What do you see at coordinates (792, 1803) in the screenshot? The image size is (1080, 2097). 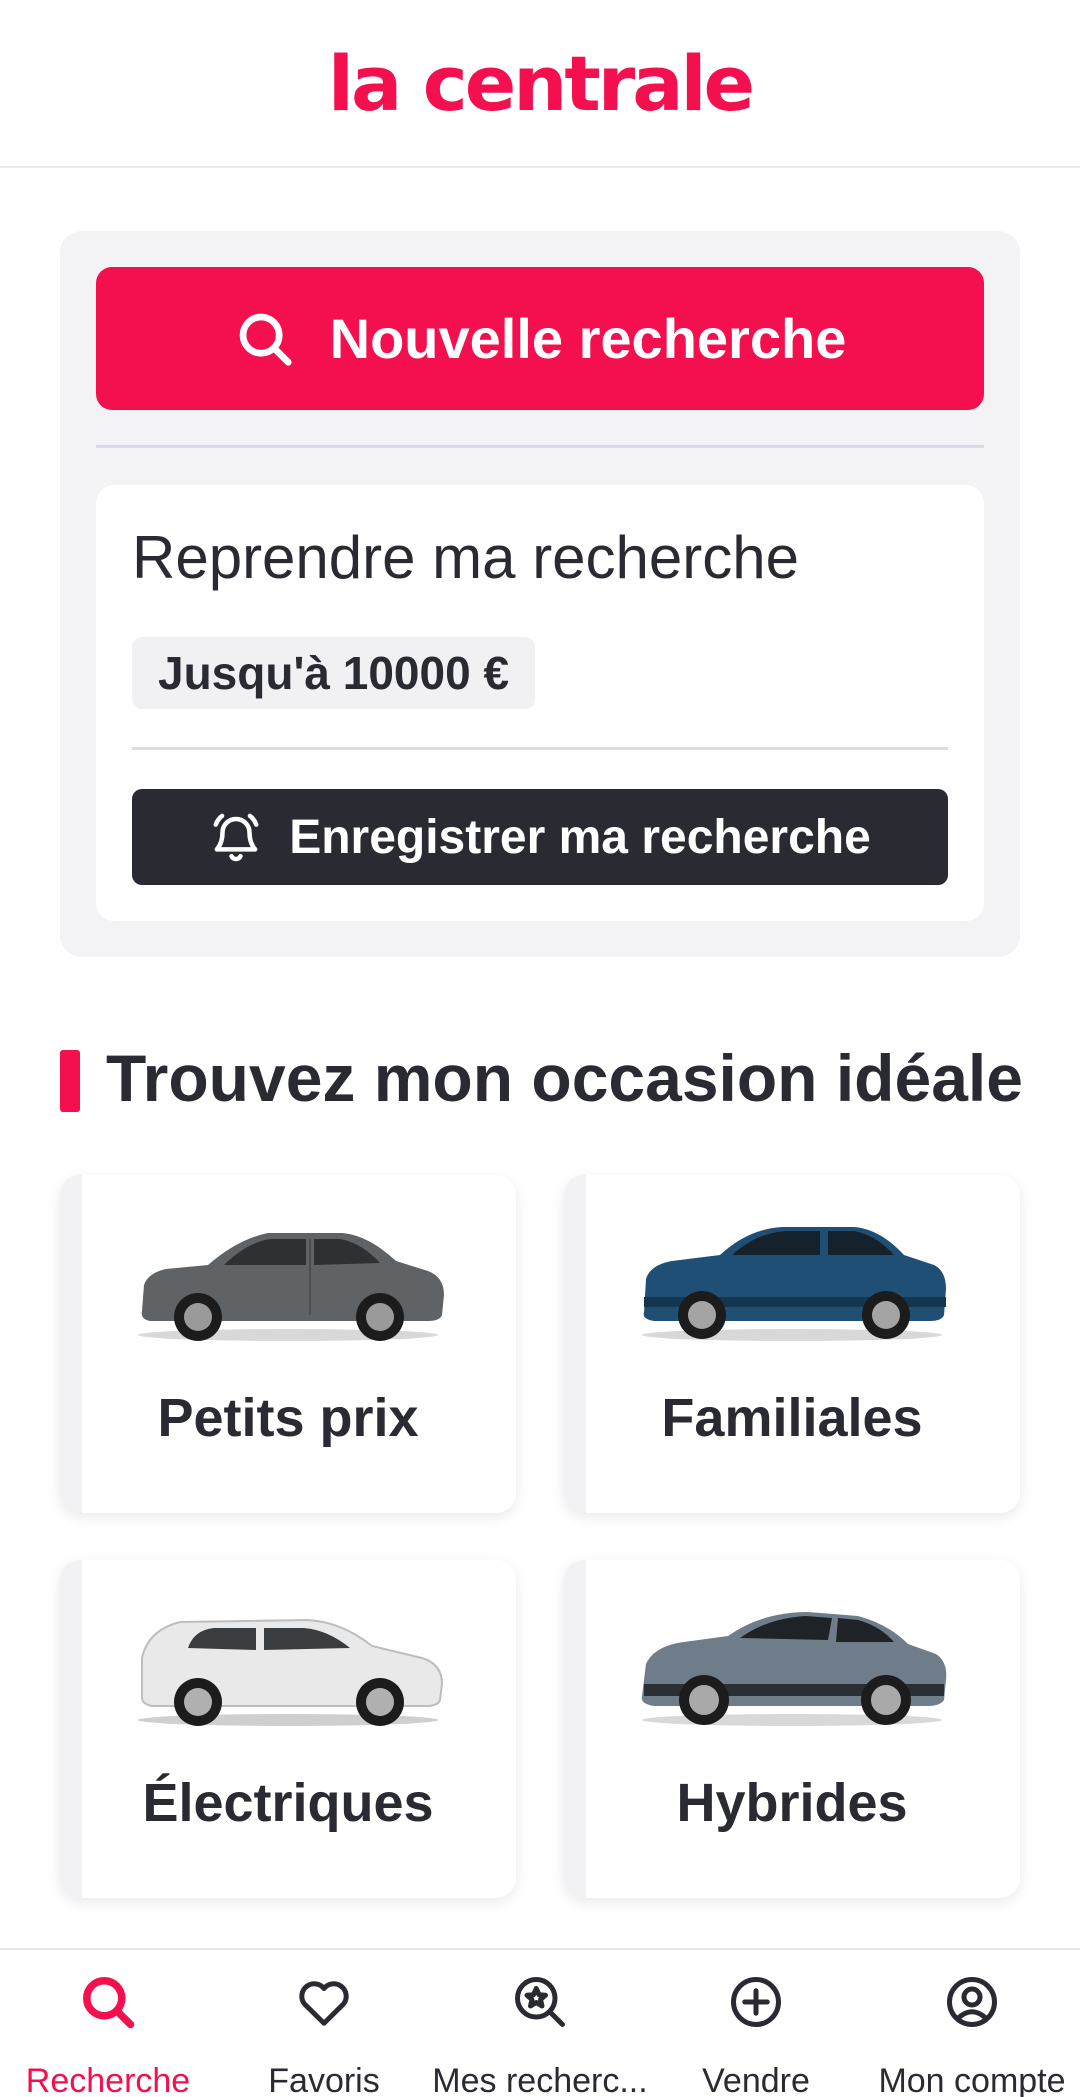 I see `category-label: Hybrides` at bounding box center [792, 1803].